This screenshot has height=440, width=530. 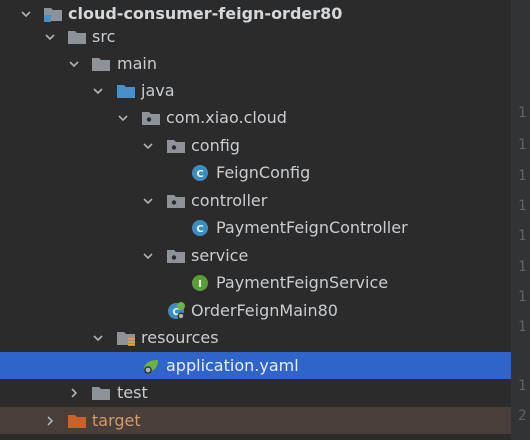 I want to click on tree-row-config: config, so click(x=255, y=145).